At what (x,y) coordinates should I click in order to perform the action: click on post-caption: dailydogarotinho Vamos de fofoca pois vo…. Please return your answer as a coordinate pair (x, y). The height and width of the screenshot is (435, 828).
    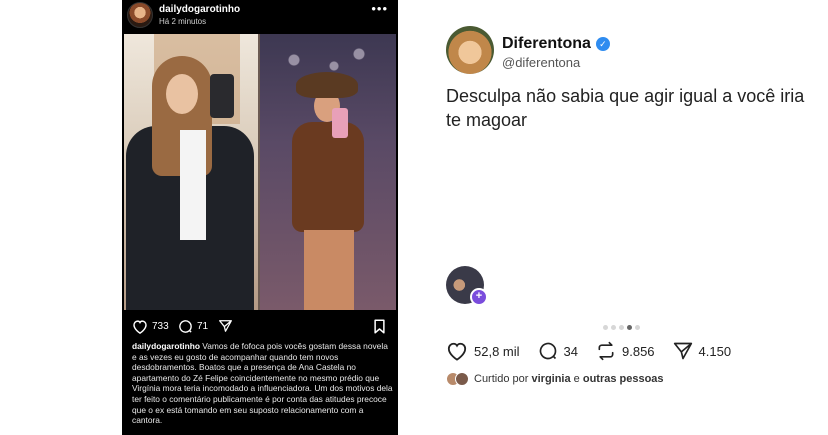
    Looking at the image, I should click on (263, 383).